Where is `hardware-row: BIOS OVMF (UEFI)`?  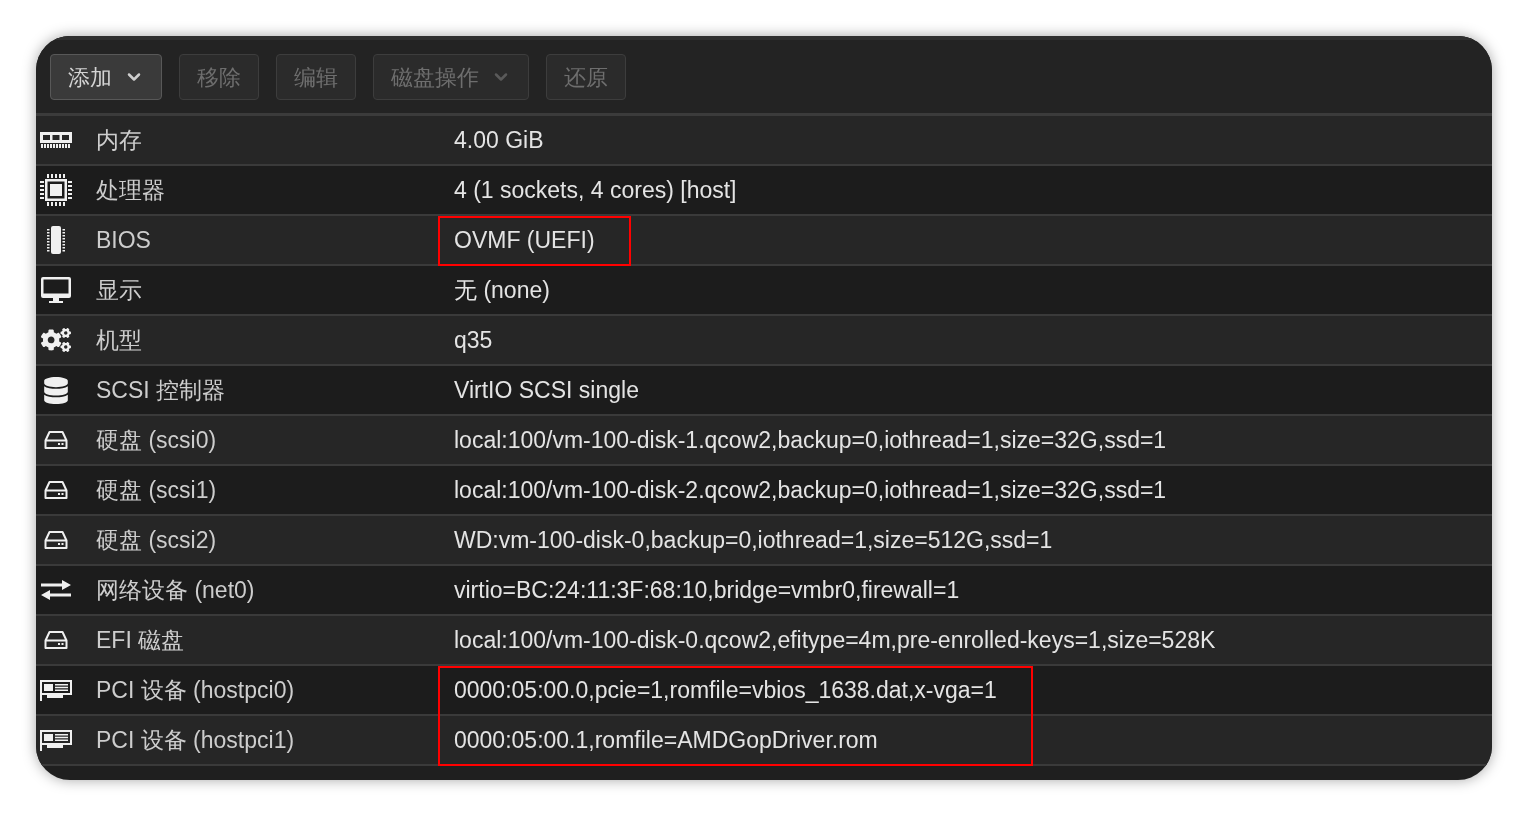 hardware-row: BIOS OVMF (UEFI) is located at coordinates (764, 241).